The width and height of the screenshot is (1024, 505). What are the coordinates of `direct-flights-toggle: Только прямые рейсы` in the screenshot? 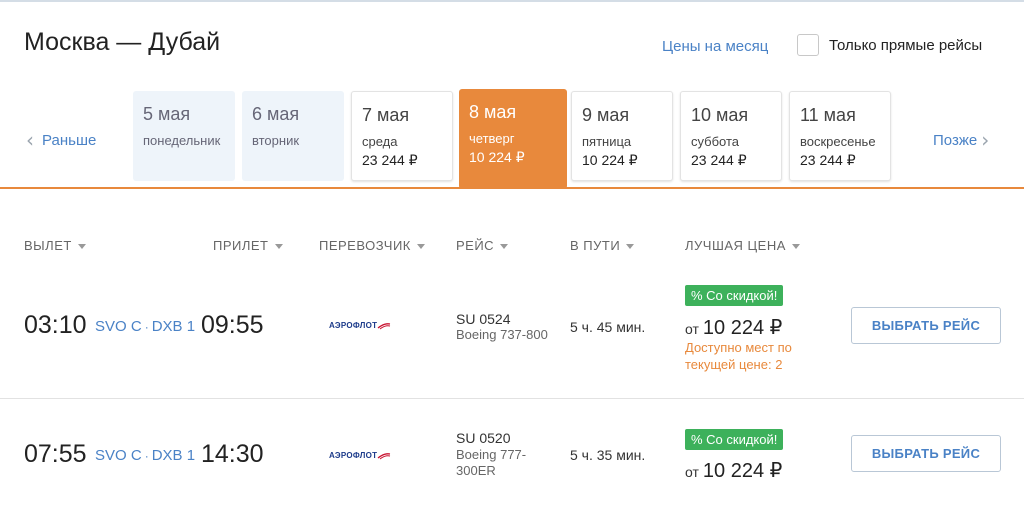 It's located at (889, 45).